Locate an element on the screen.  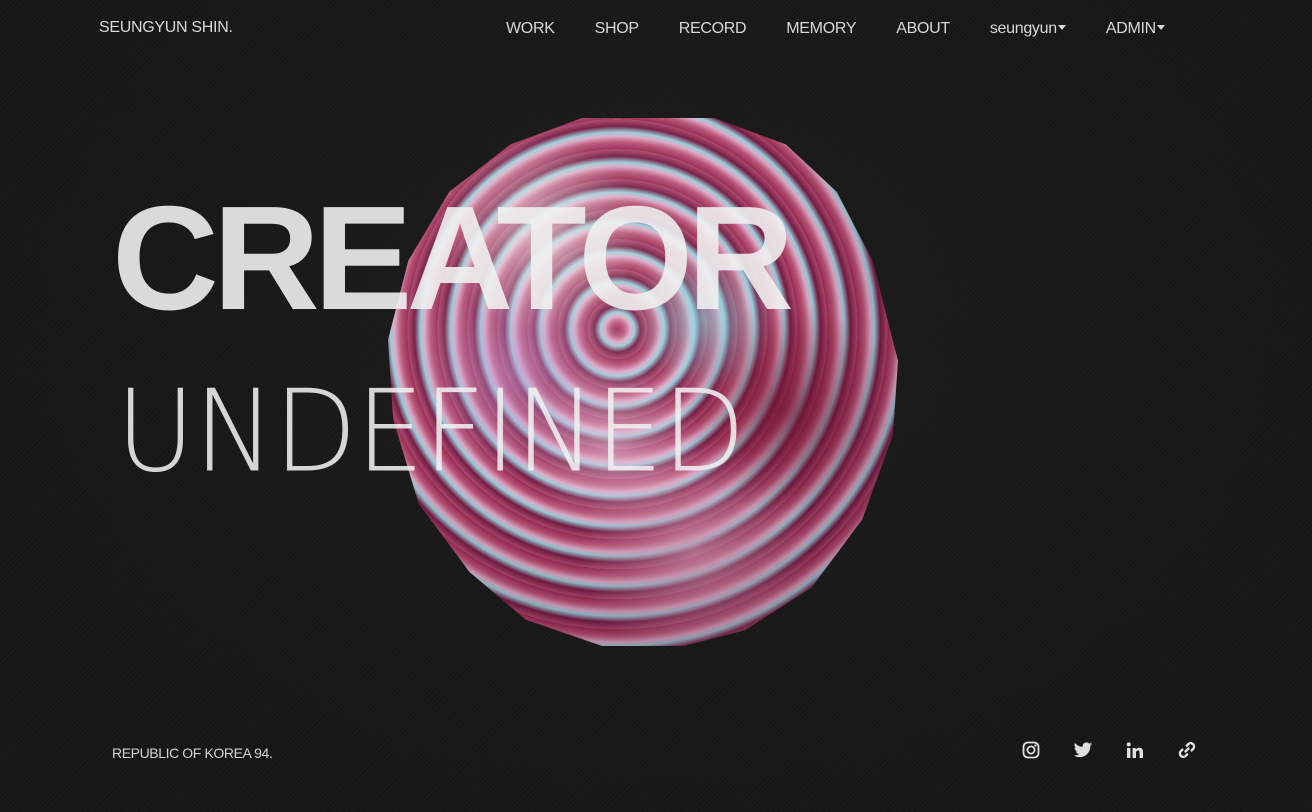
nav-item-about: ABOUT is located at coordinates (923, 29).